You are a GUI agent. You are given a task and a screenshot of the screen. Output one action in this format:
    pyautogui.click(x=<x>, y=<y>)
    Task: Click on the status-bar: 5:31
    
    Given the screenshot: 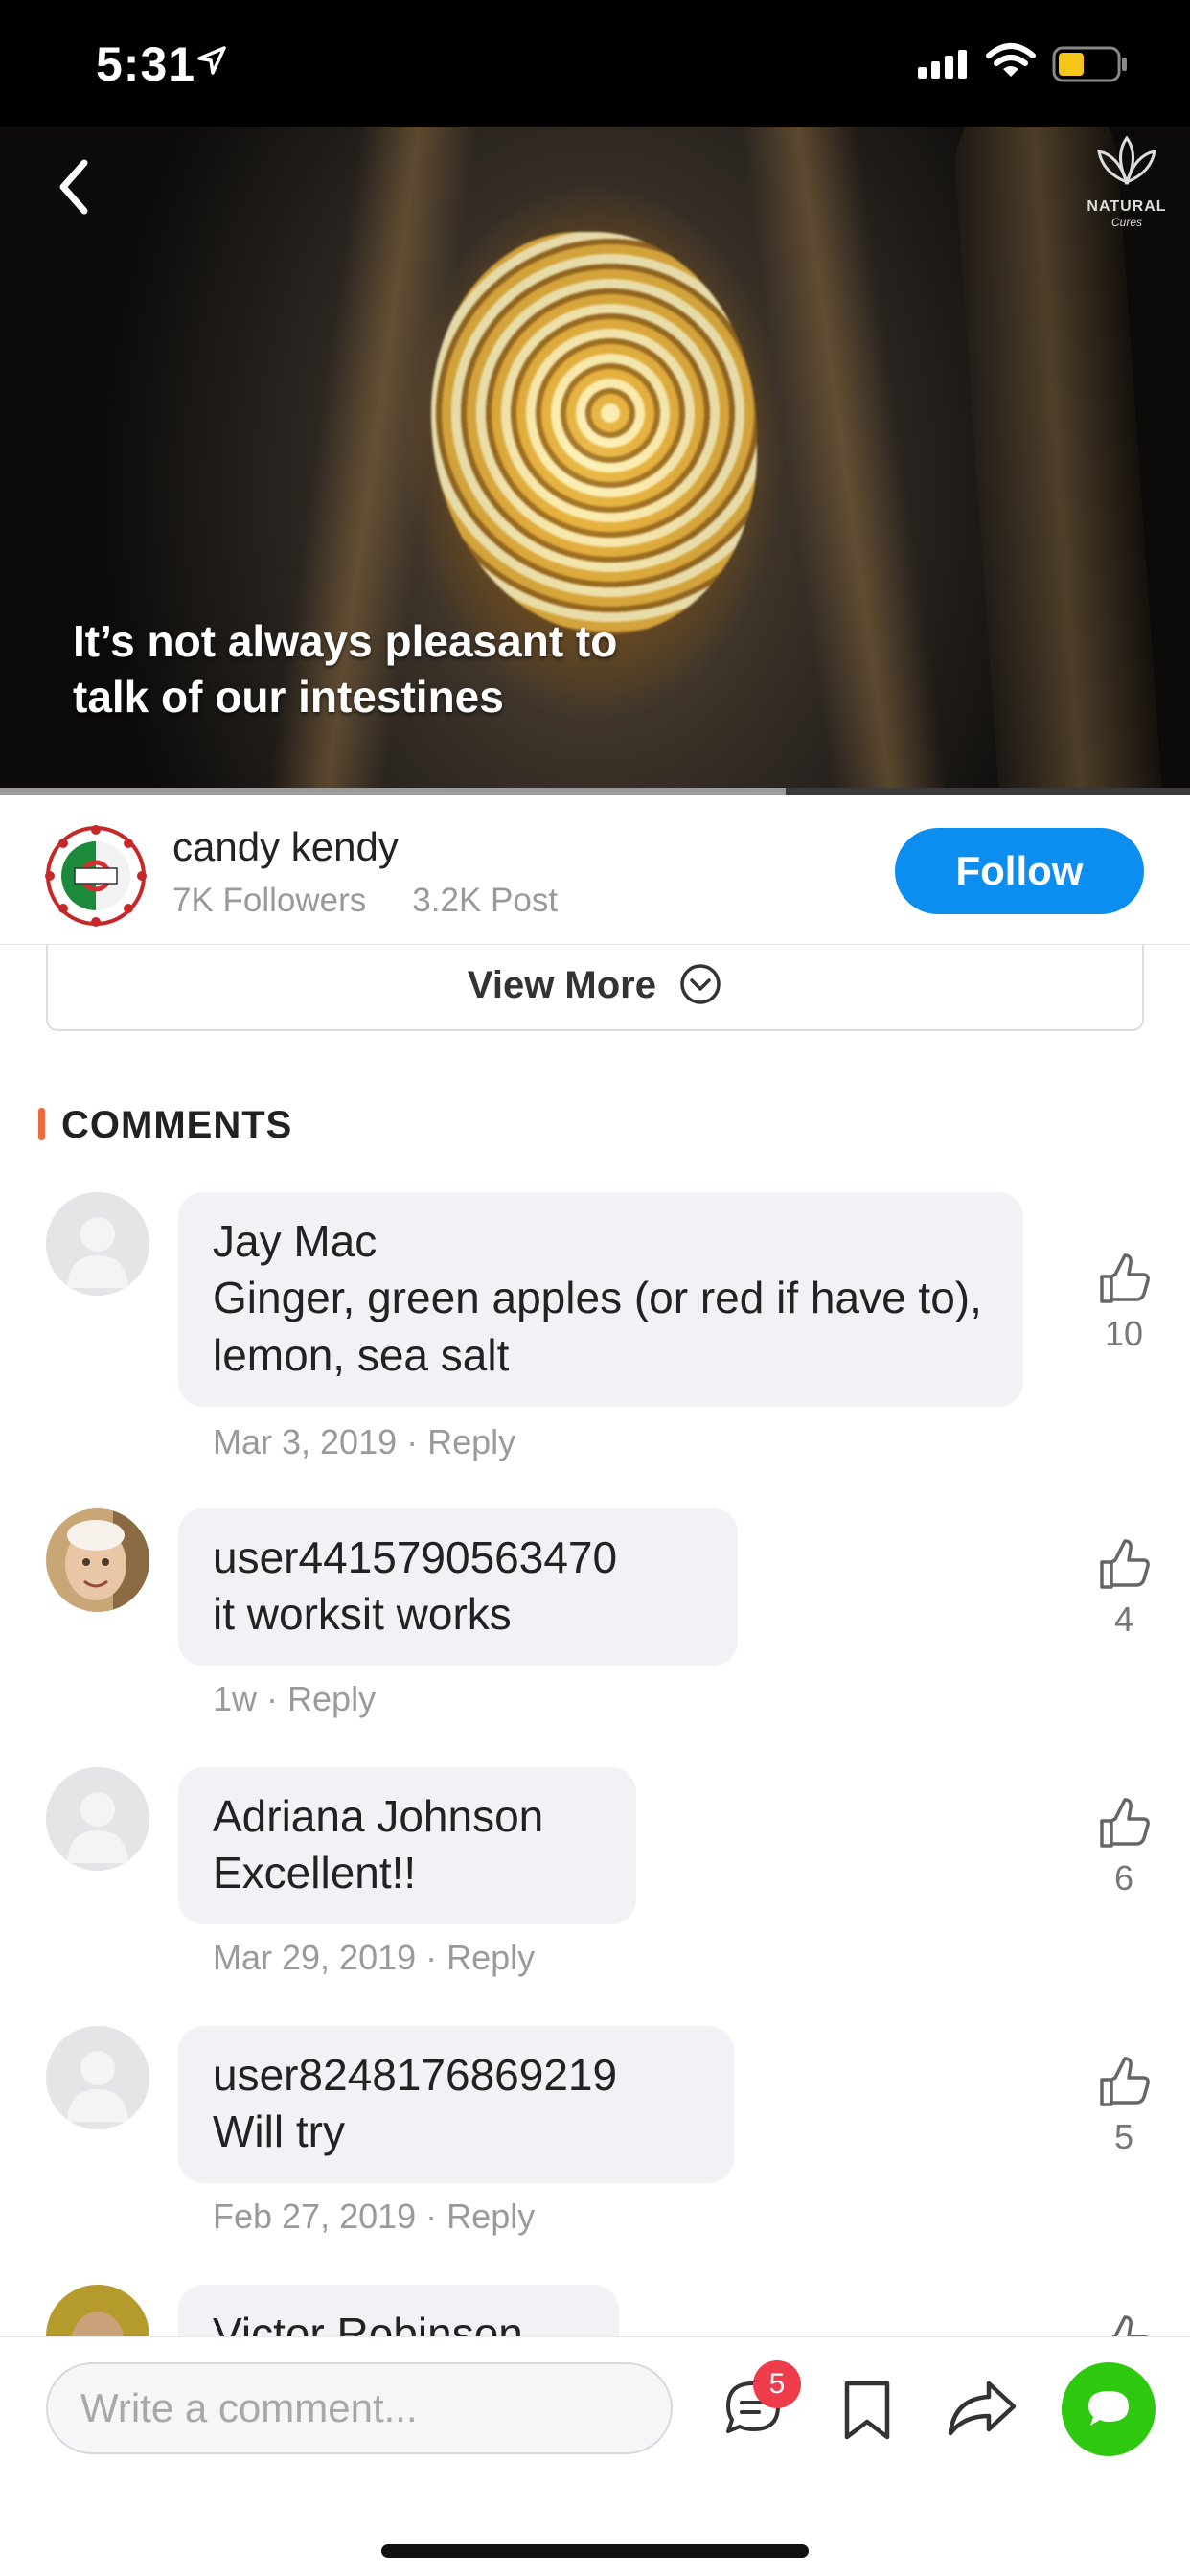 What is the action you would take?
    pyautogui.click(x=595, y=63)
    